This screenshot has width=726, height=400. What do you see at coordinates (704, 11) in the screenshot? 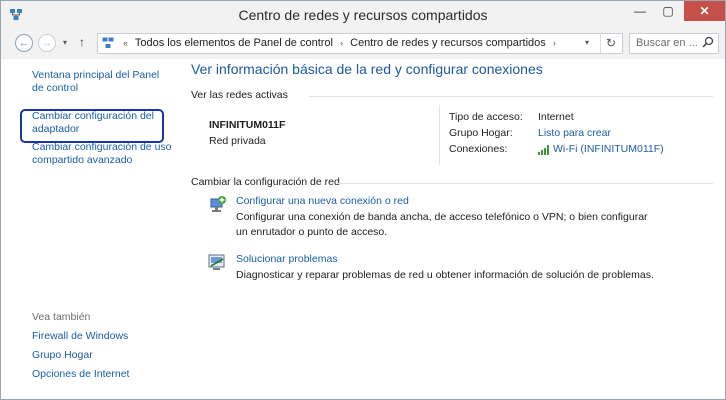
I see `close-button: ✕` at bounding box center [704, 11].